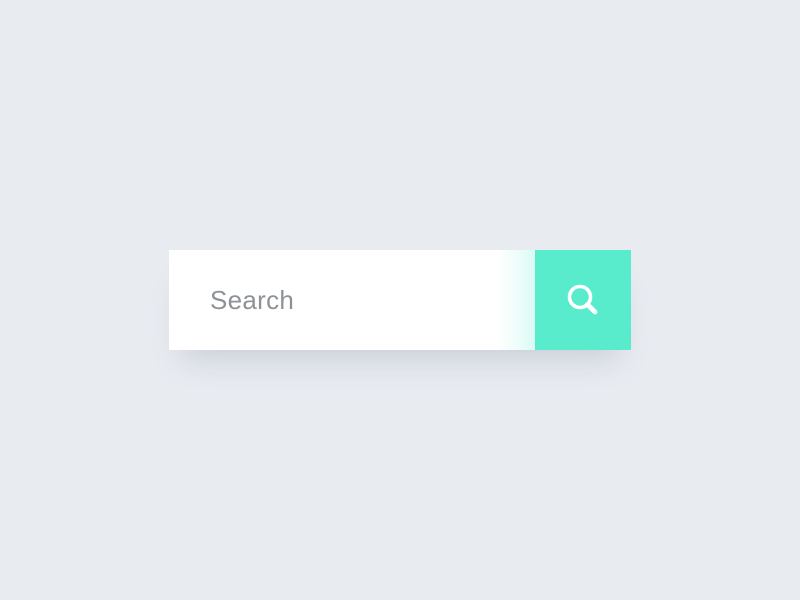 Image resolution: width=800 pixels, height=600 pixels. I want to click on search-field-container, so click(352, 300).